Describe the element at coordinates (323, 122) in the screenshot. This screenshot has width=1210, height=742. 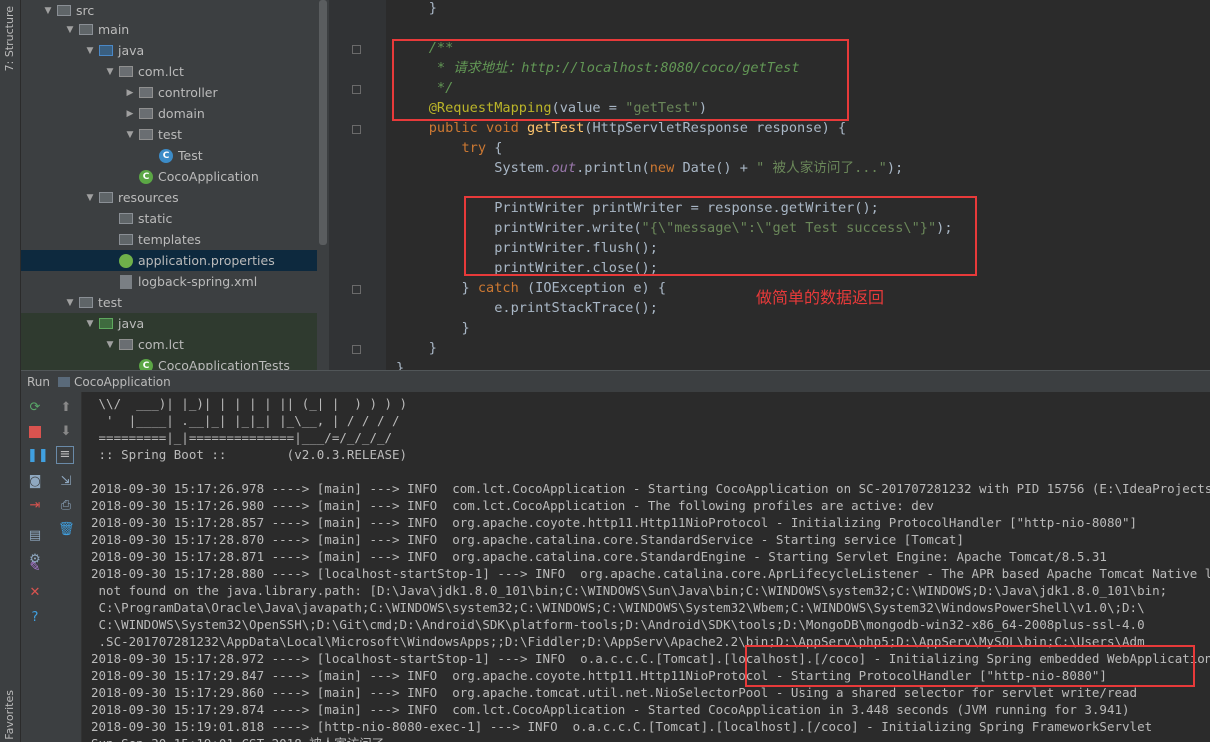
I see `tree-scrollbar-thumb` at that location.